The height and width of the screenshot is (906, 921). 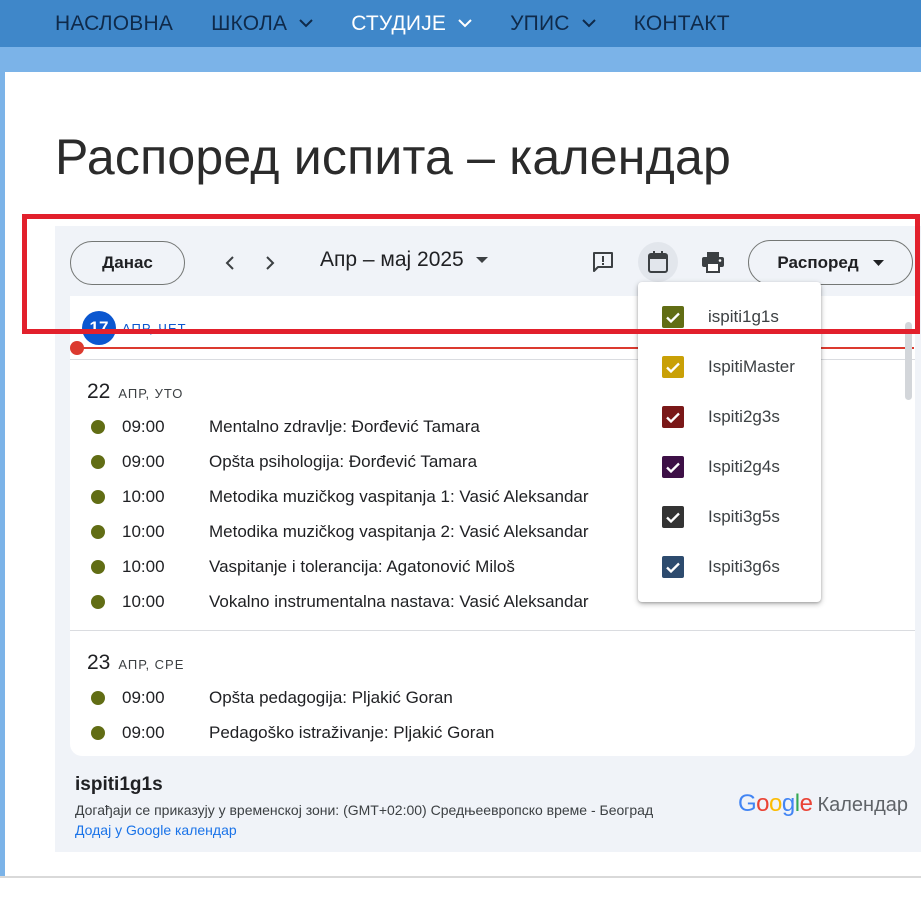 I want to click on calendar-toggle-label: Ispiti3g5s, so click(x=744, y=516).